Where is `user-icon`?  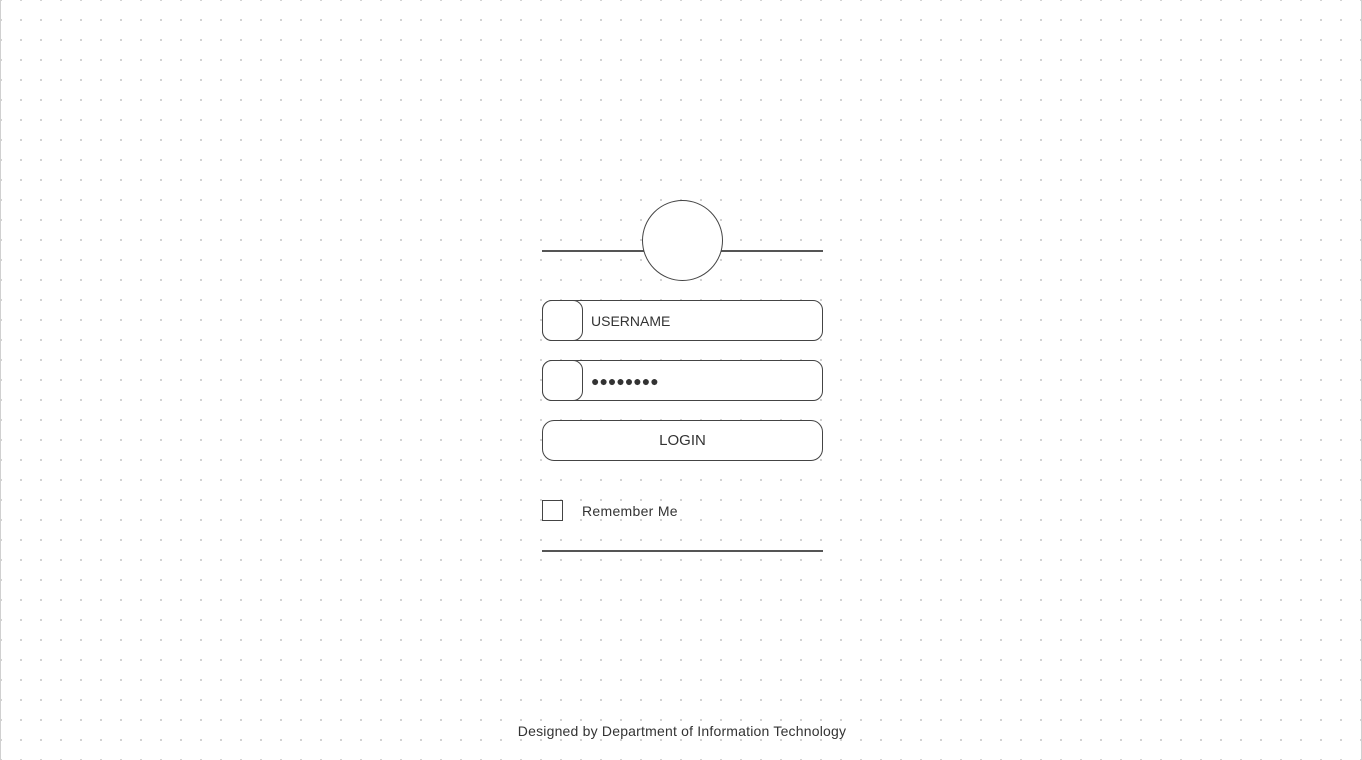
user-icon is located at coordinates (562, 320).